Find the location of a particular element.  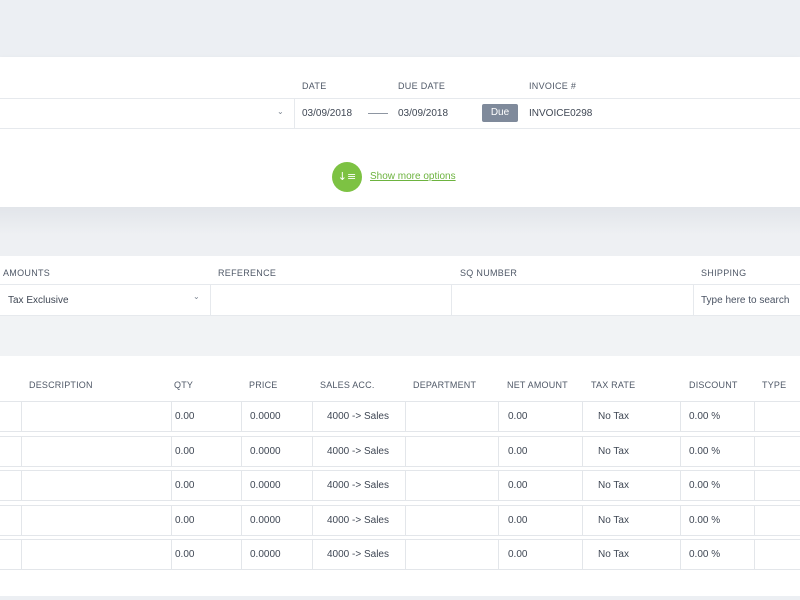

status-badge: Due is located at coordinates (500, 113).